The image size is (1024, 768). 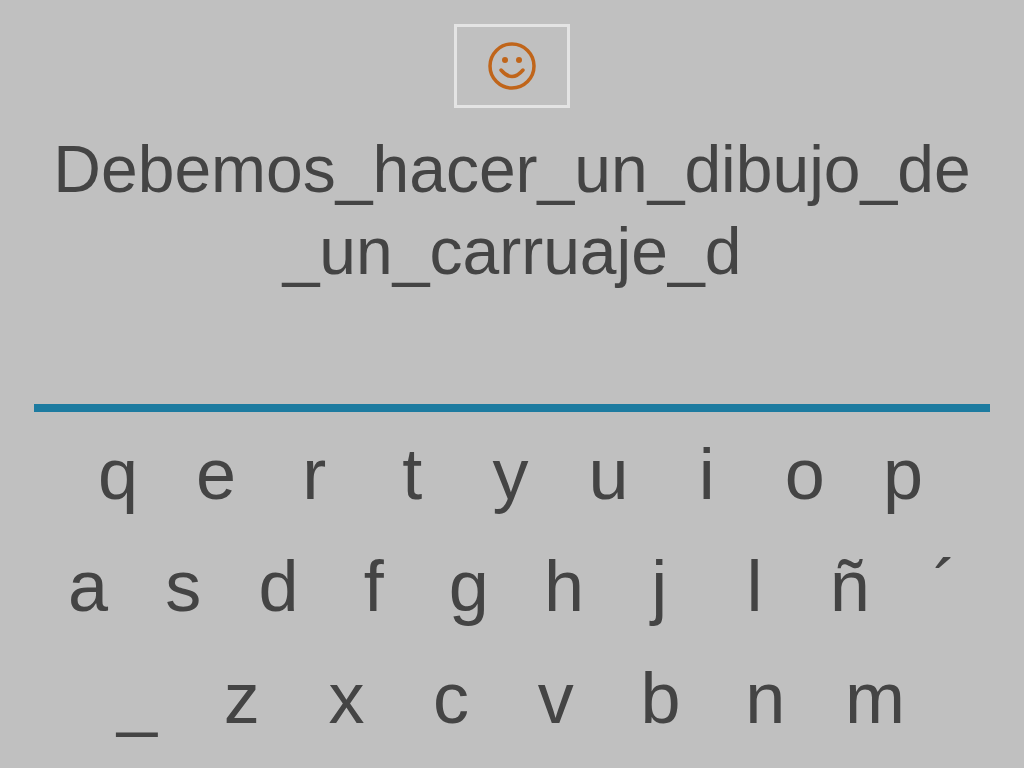 What do you see at coordinates (660, 698) in the screenshot?
I see `letter-key: b` at bounding box center [660, 698].